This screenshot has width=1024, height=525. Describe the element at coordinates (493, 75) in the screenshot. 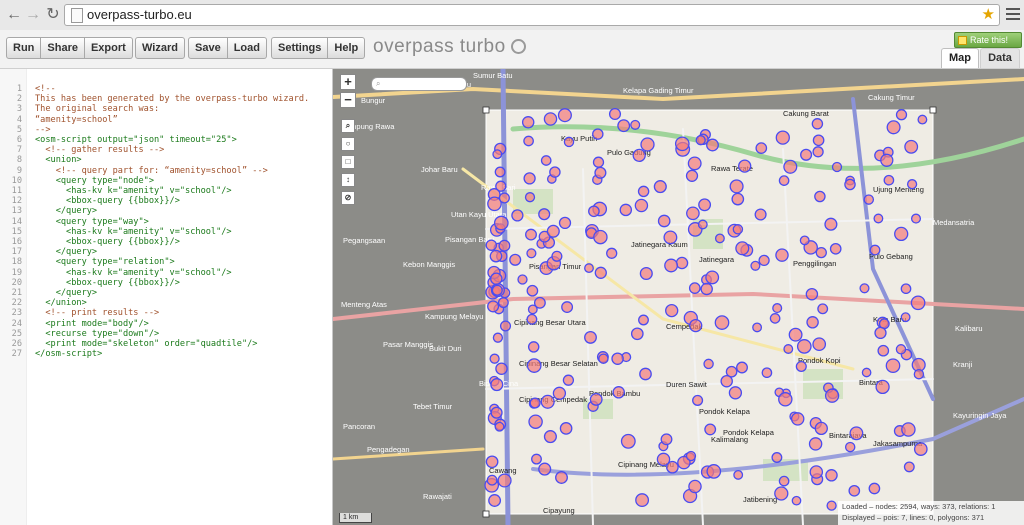

I see `place-label: Sumur Batu` at that location.